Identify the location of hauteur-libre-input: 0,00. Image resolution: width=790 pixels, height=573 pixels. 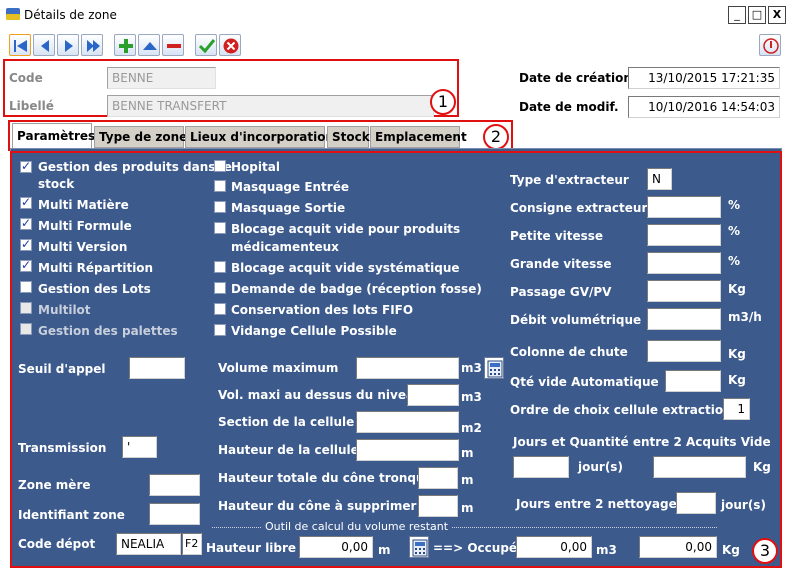
(336, 547).